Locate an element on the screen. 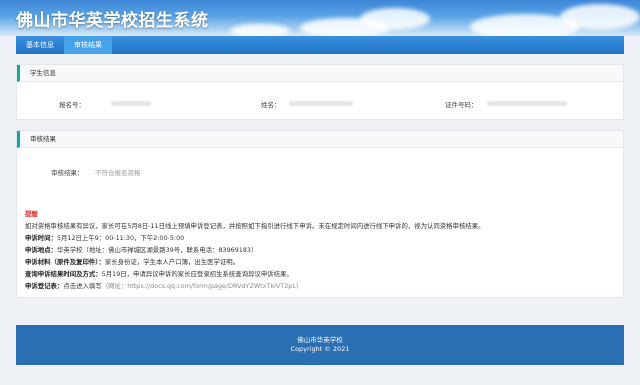 This screenshot has height=385, width=640. notice-place-value: 华英学校（地址：佛山市禅城区湖景路39号，联系电话：83969183） is located at coordinates (157, 250).